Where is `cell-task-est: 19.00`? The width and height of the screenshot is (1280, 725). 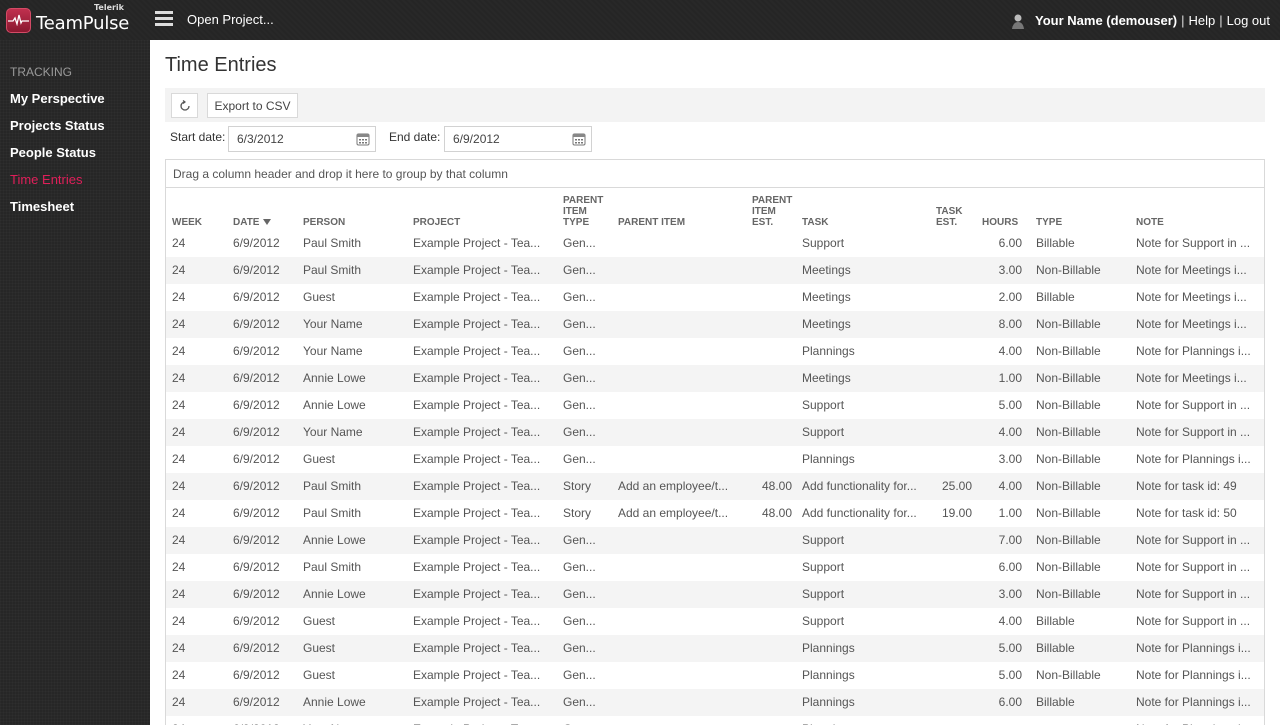 cell-task-est: 19.00 is located at coordinates (956, 513).